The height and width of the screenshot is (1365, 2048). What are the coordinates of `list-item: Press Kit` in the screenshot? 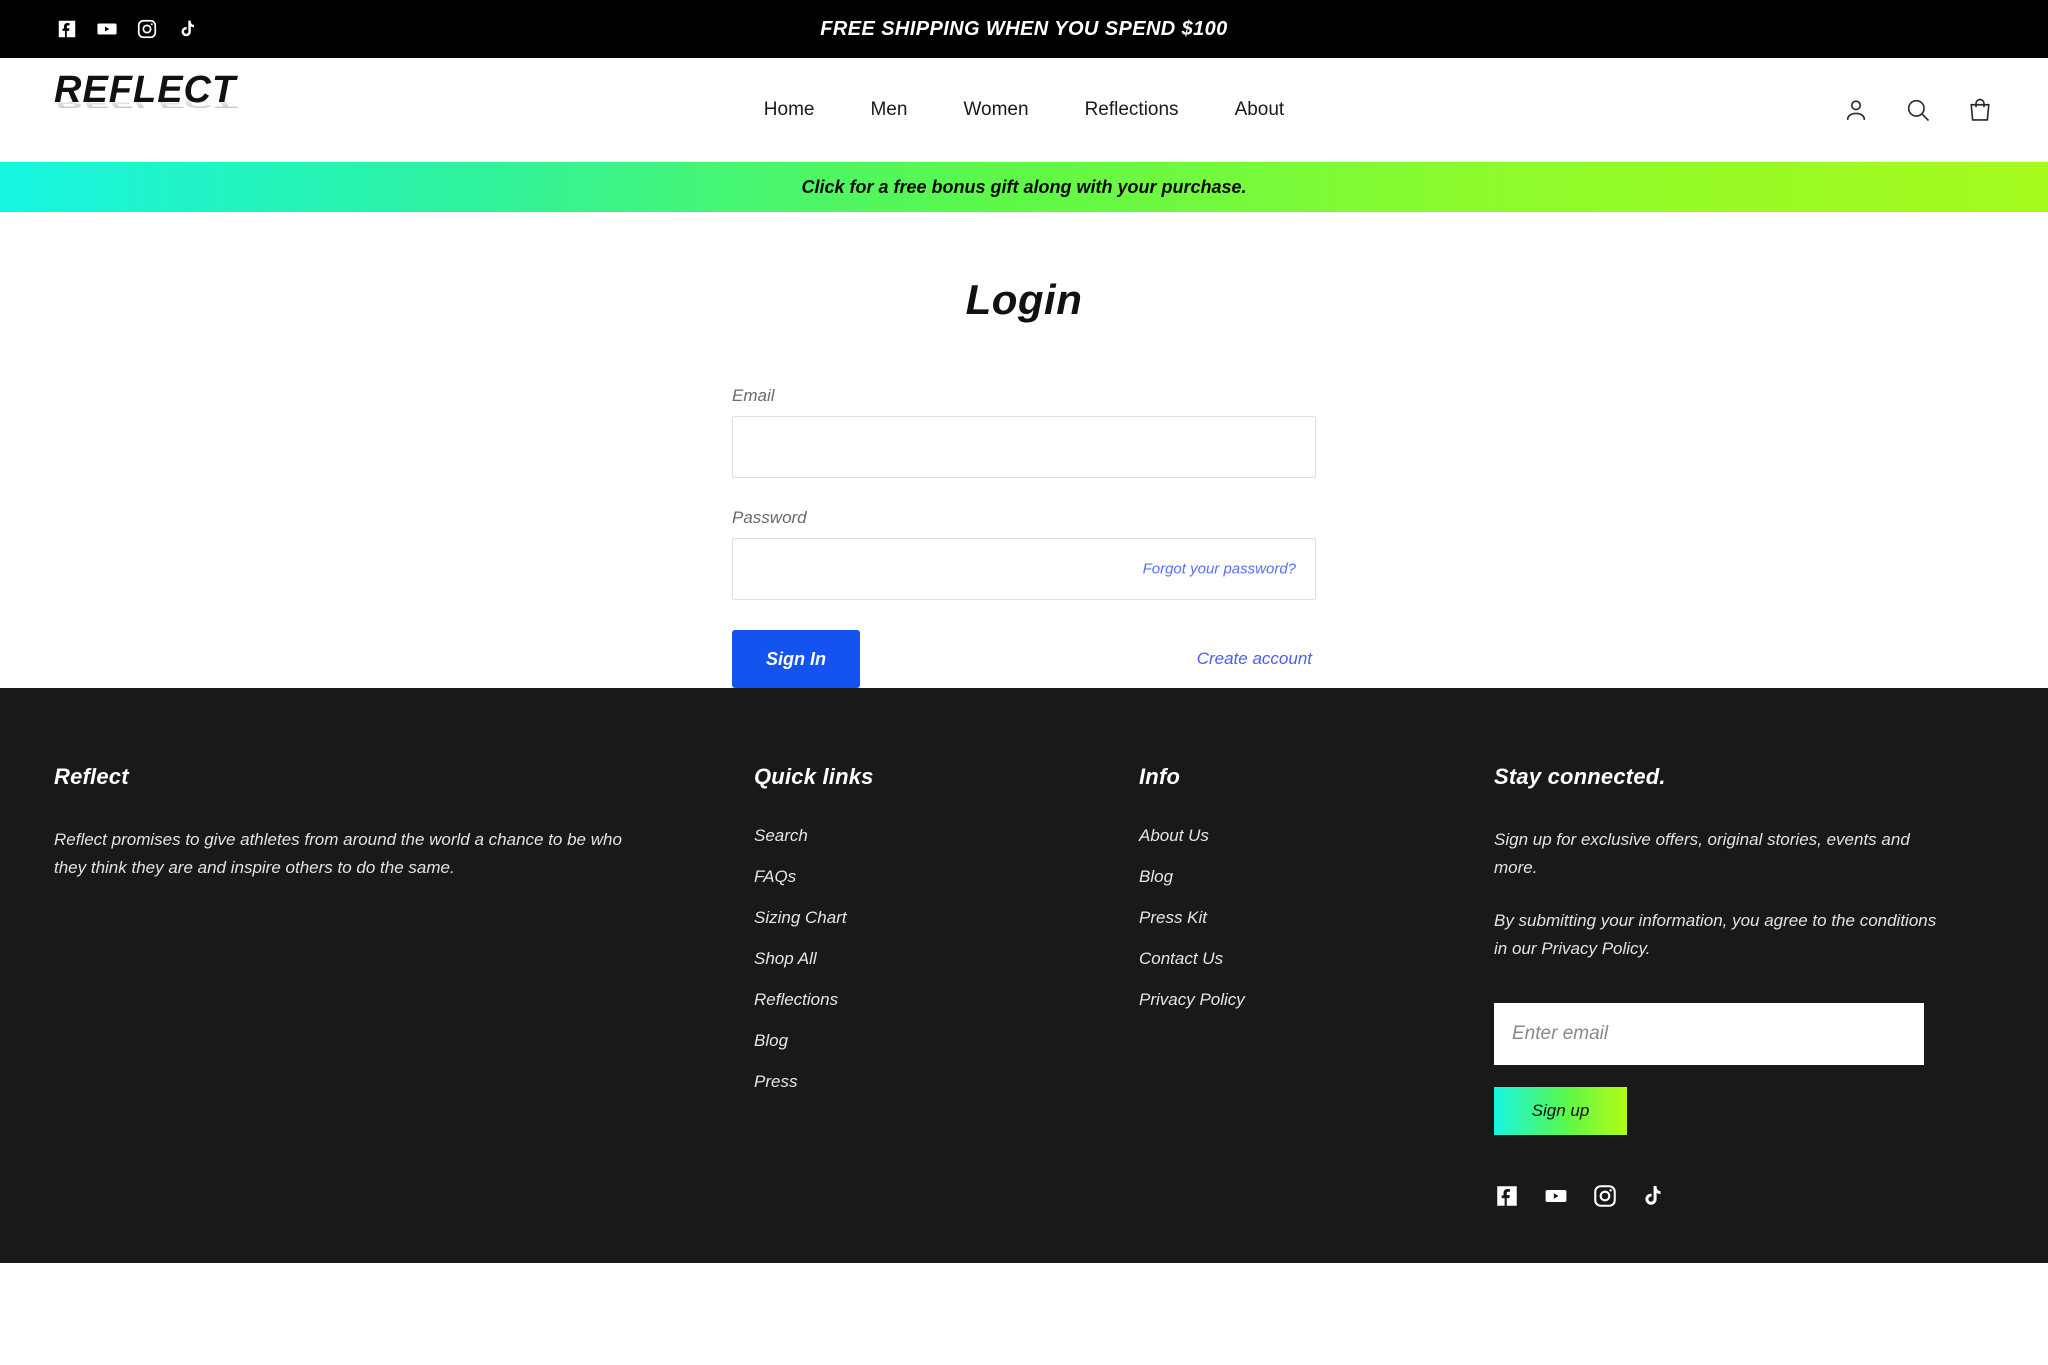 It's located at (1316, 918).